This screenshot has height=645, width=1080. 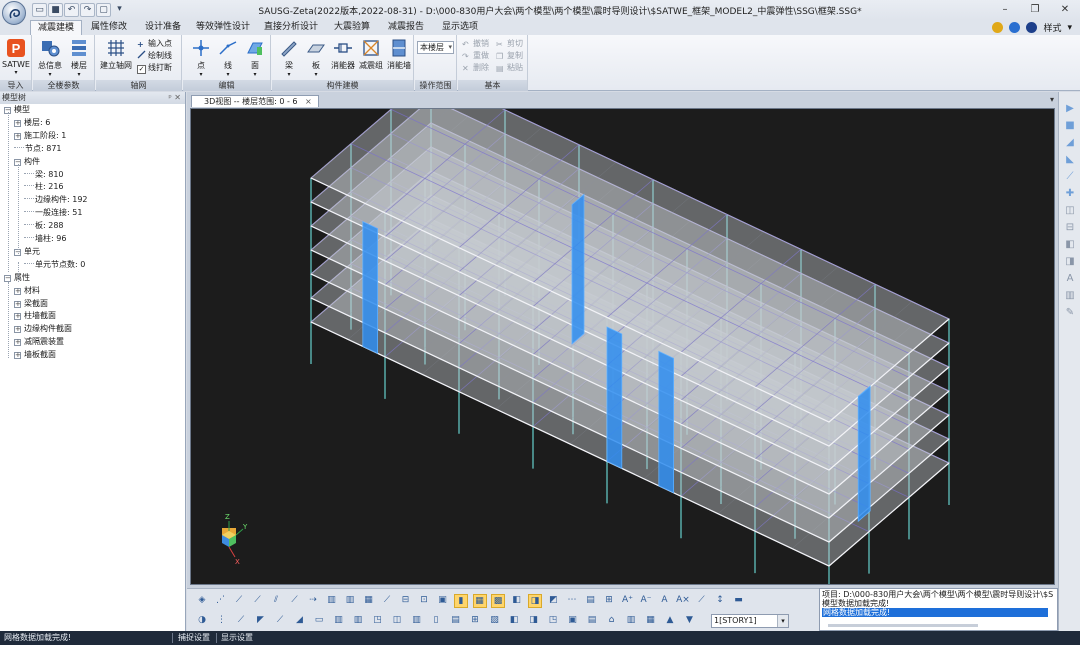 What do you see at coordinates (32, 123) in the screenshot?
I see `tree-node: + 楼层: 6` at bounding box center [32, 123].